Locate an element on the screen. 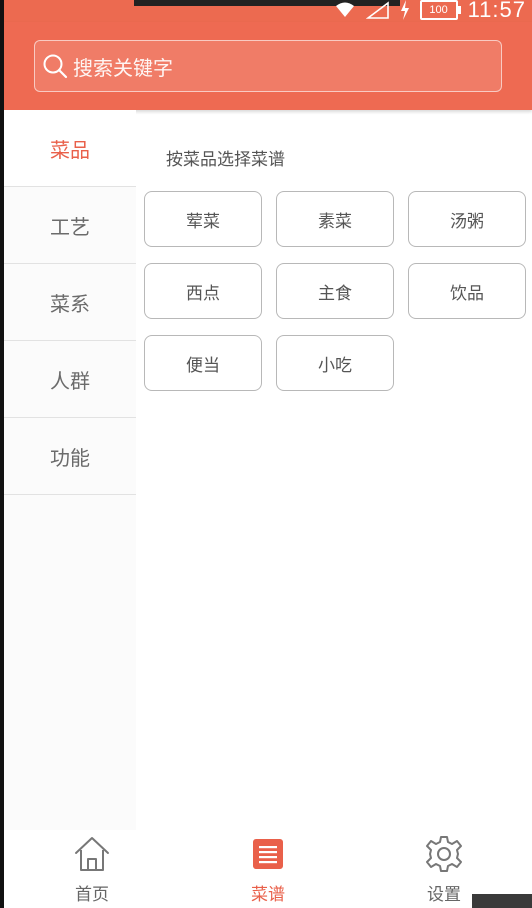 Image resolution: width=532 pixels, height=908 pixels. nav-item-home: 首页 is located at coordinates (92, 869).